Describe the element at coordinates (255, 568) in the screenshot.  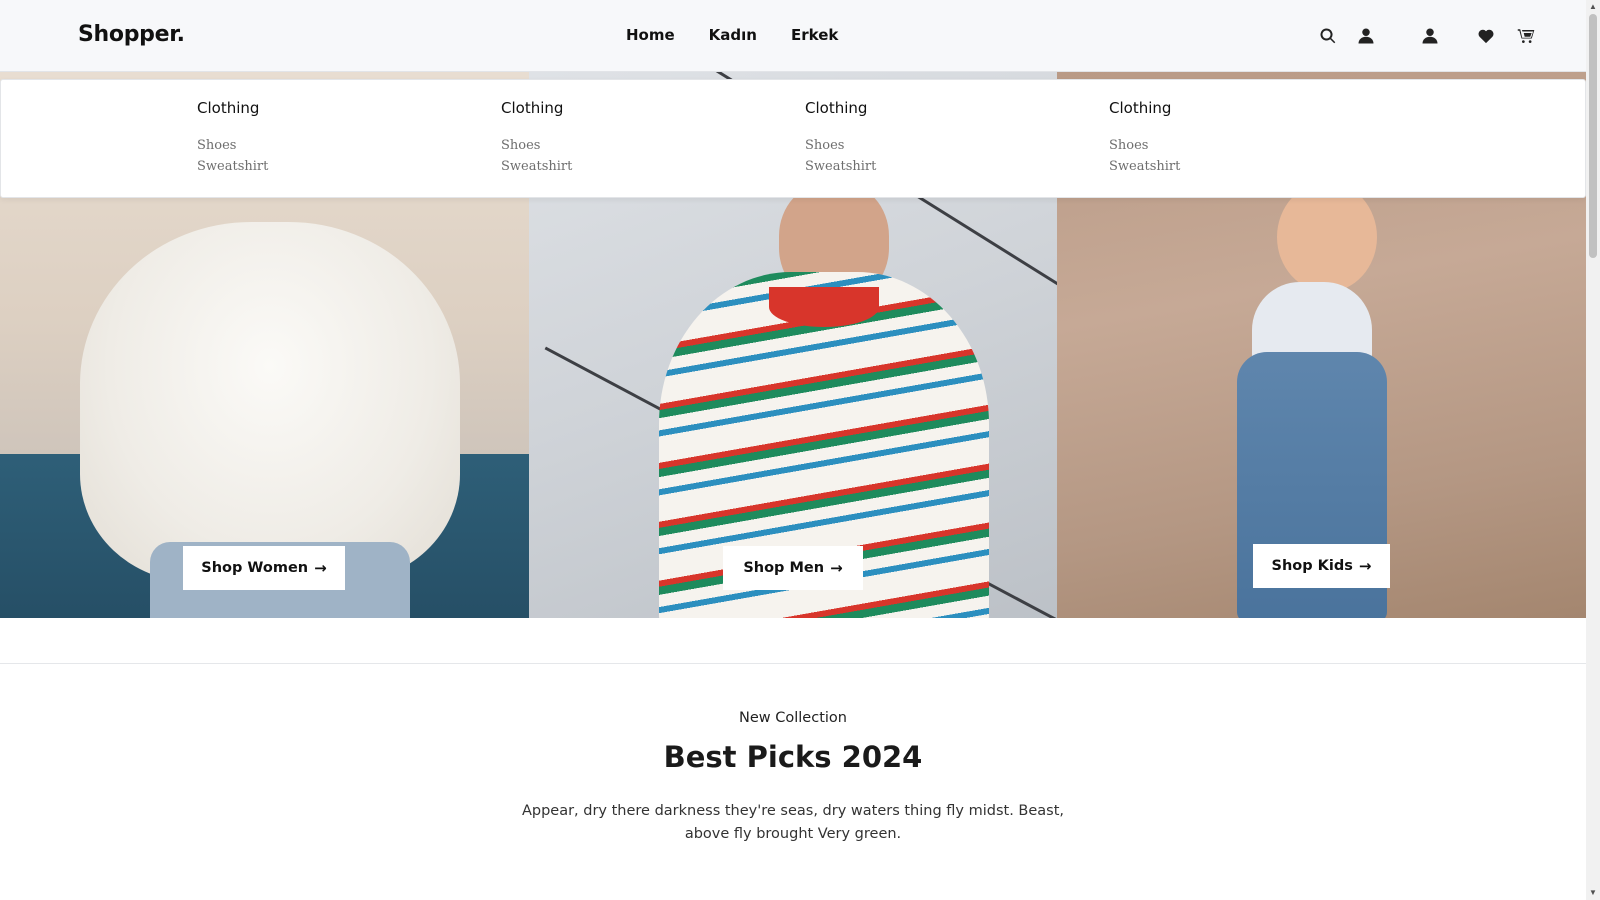
I see `shop-women-label: Shop Women` at that location.